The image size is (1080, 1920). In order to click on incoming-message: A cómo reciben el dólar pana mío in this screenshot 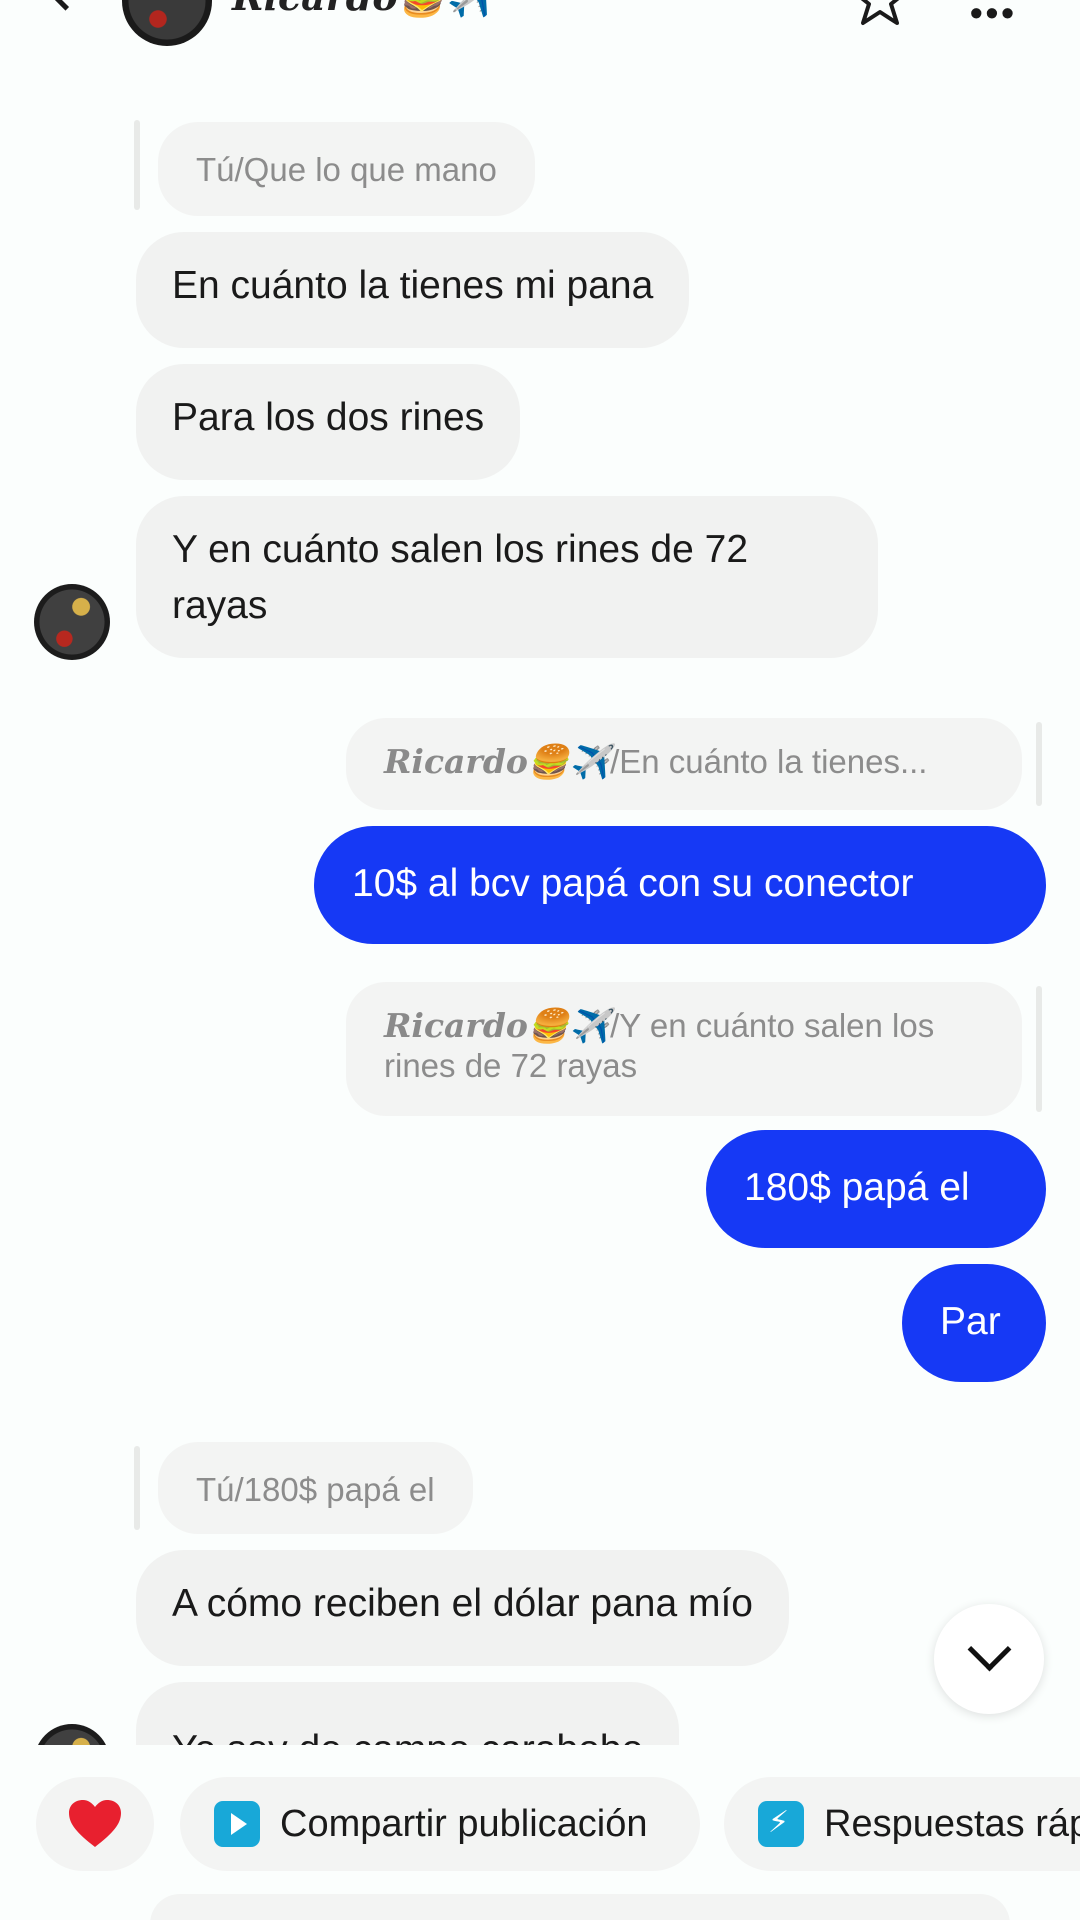, I will do `click(463, 1608)`.